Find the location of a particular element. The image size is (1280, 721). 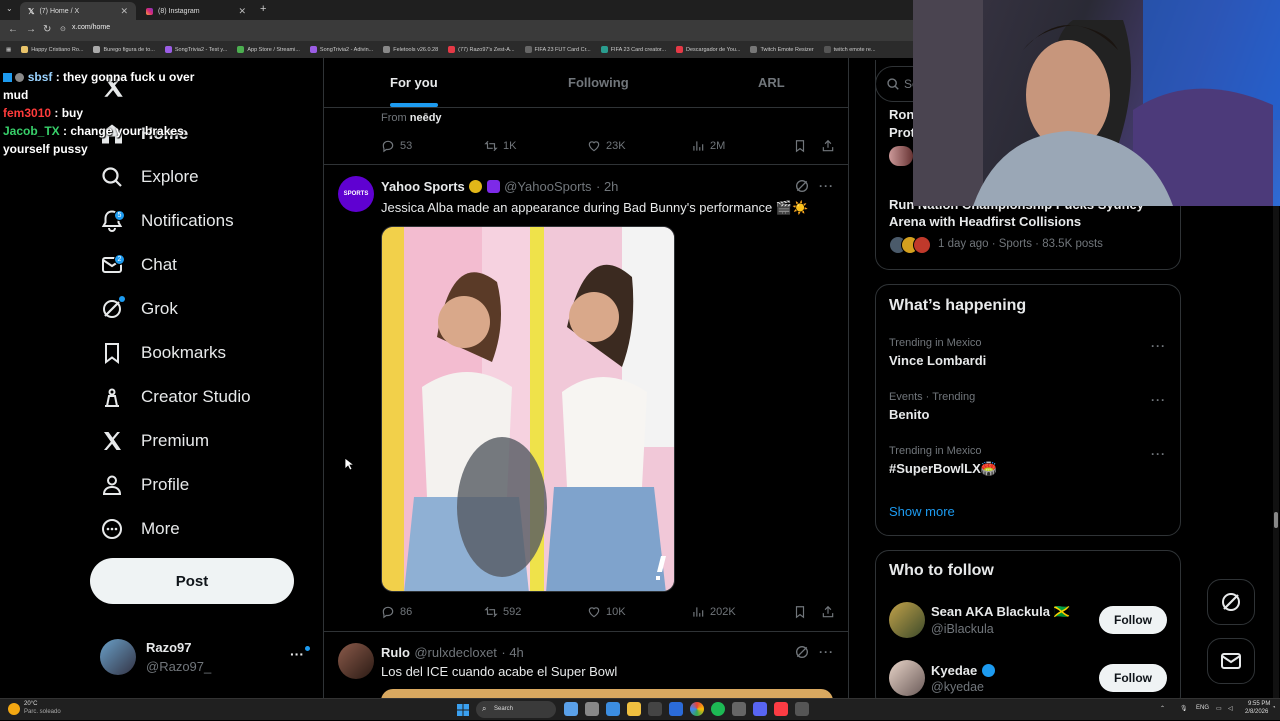

volume-icon: ◁ is located at coordinates (1230, 708).